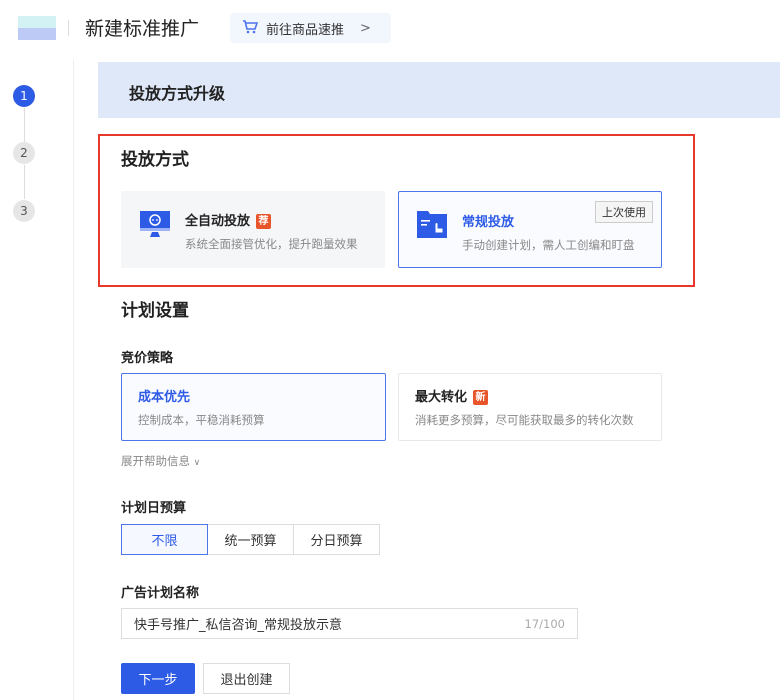 The image size is (780, 700). I want to click on plan-name-input: 快手号推广_私信咨询_常规投放示意 17/100, so click(349, 623).